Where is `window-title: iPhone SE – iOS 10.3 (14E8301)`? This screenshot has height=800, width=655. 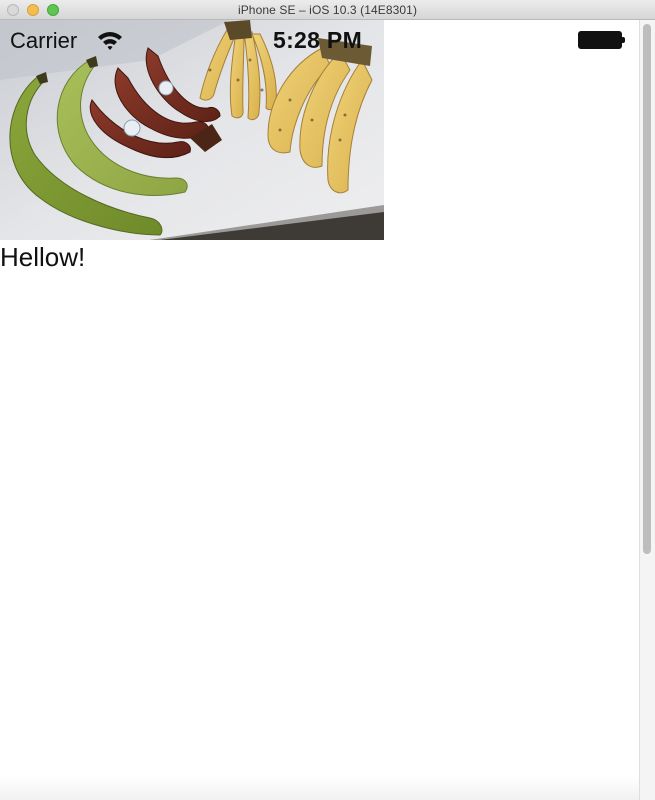 window-title: iPhone SE – iOS 10.3 (14E8301) is located at coordinates (327, 10).